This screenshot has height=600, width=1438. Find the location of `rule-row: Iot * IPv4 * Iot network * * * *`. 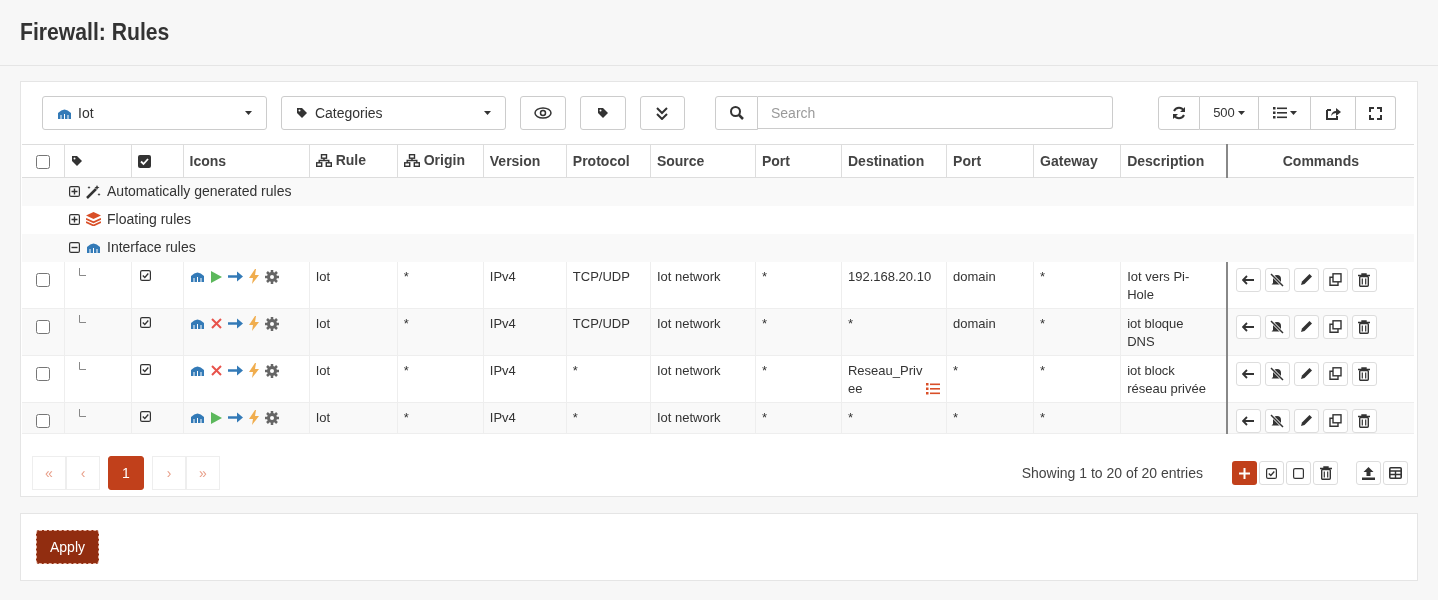

rule-row: Iot * IPv4 * Iot network * * * * is located at coordinates (718, 418).